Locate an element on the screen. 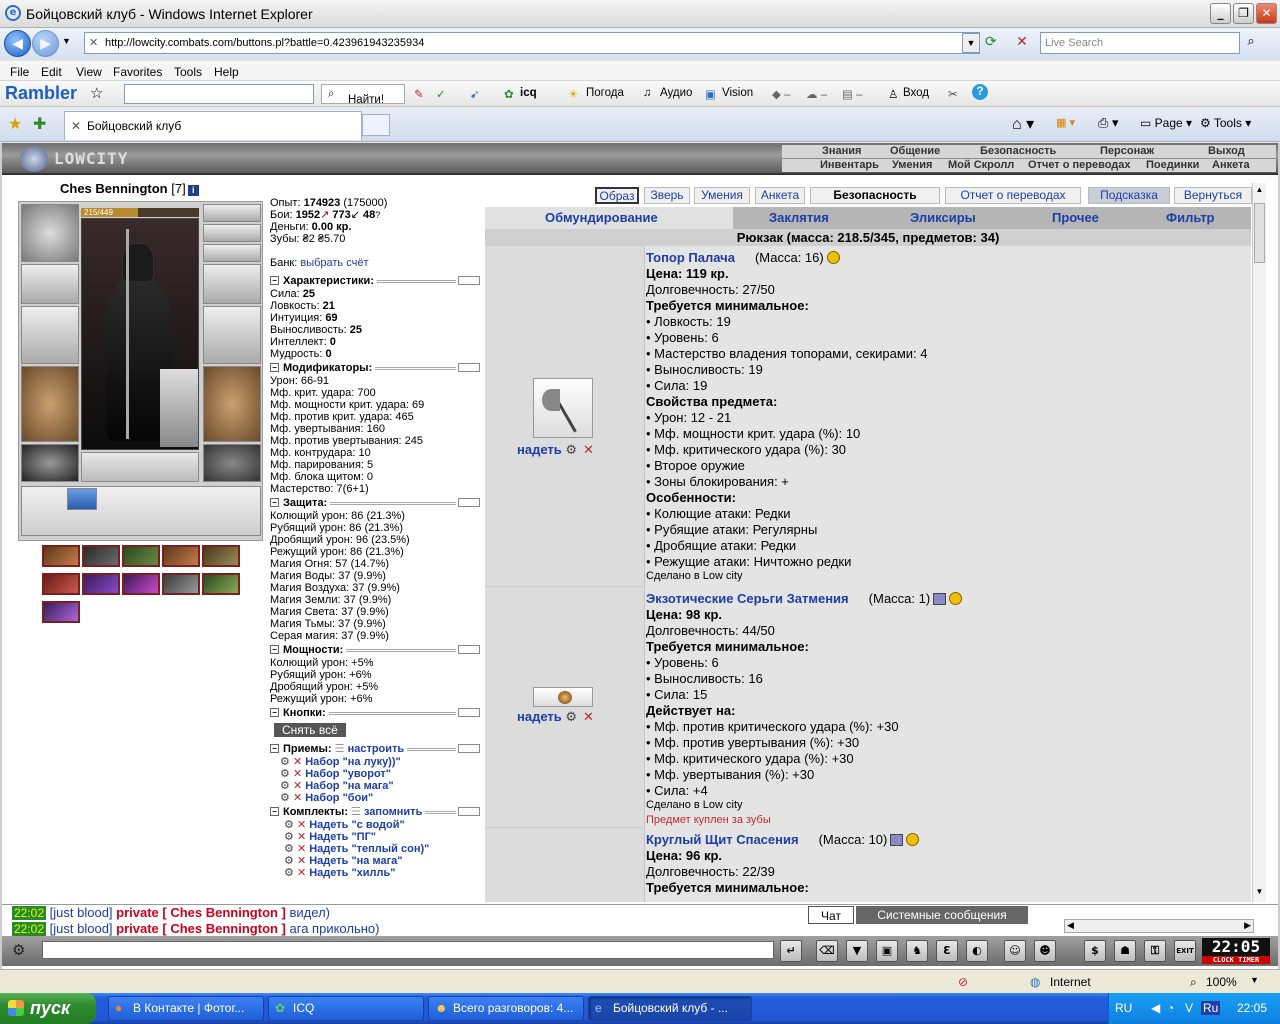  info-icon: i is located at coordinates (193, 190).